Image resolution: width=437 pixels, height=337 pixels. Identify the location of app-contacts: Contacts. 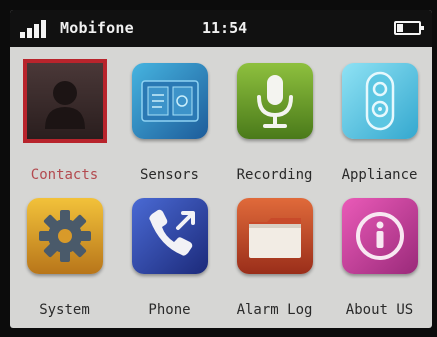
(64, 115).